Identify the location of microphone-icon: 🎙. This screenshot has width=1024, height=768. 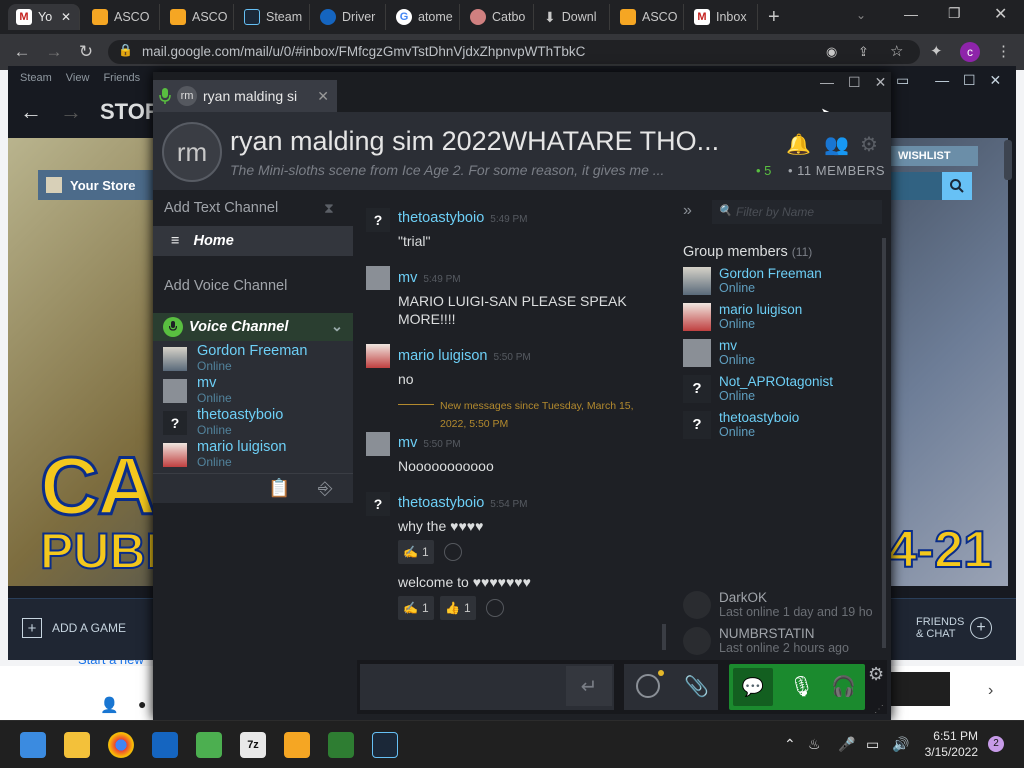
(801, 686).